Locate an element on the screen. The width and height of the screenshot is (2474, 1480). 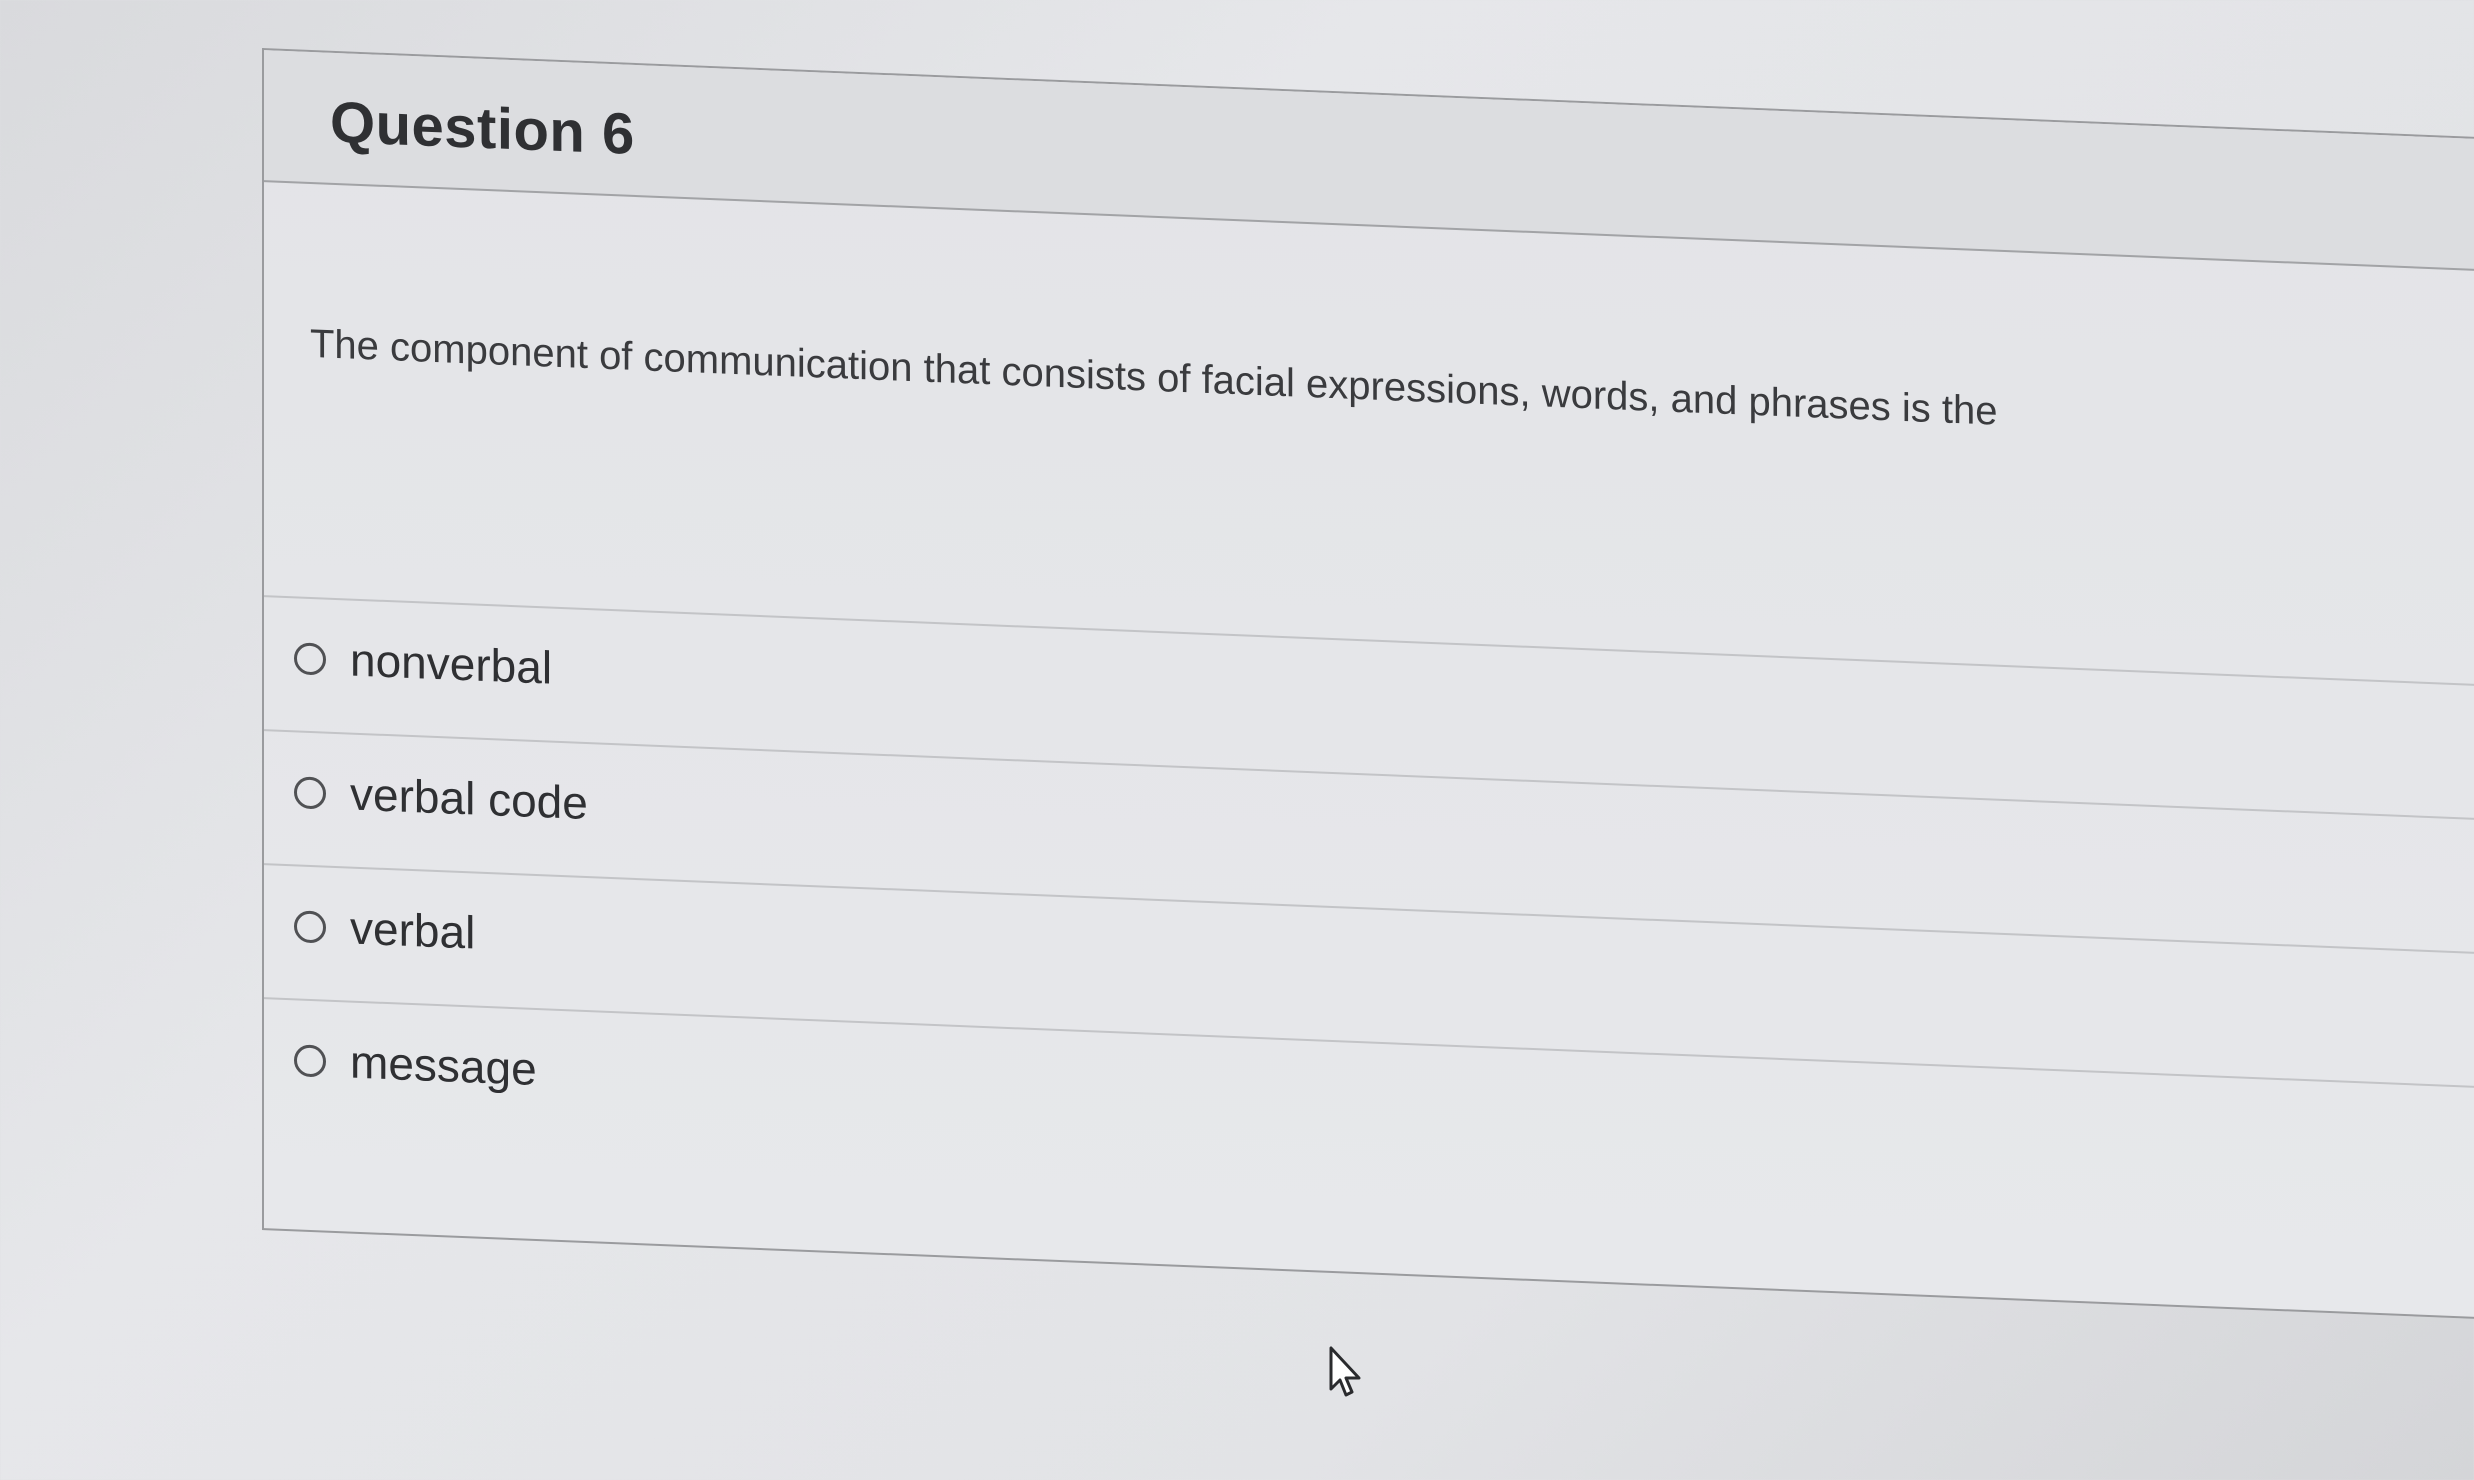
option-label: verbal code is located at coordinates (469, 799).